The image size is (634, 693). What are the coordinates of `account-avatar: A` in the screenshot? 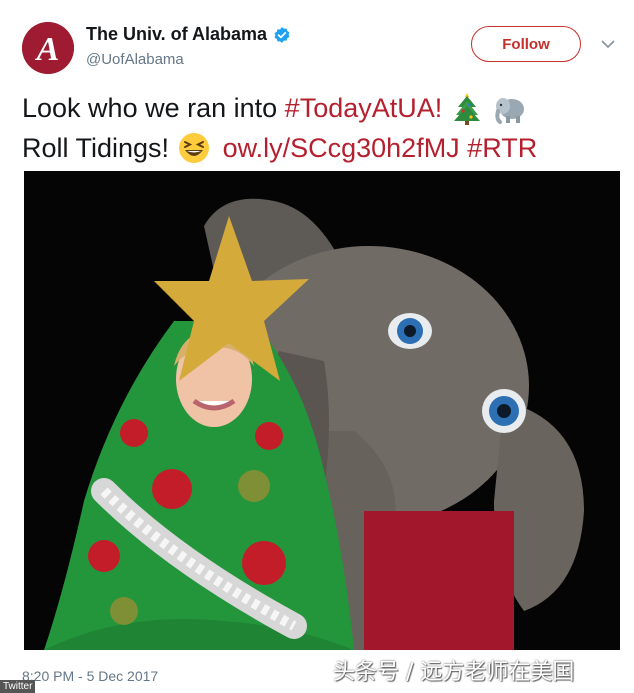 It's located at (48, 48).